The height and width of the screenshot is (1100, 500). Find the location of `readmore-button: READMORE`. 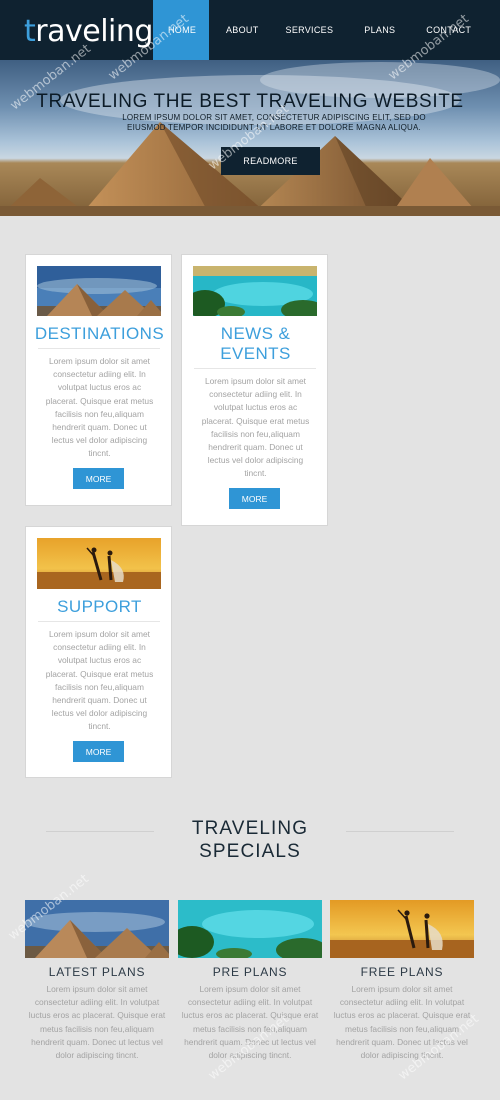

readmore-button: READMORE is located at coordinates (270, 161).